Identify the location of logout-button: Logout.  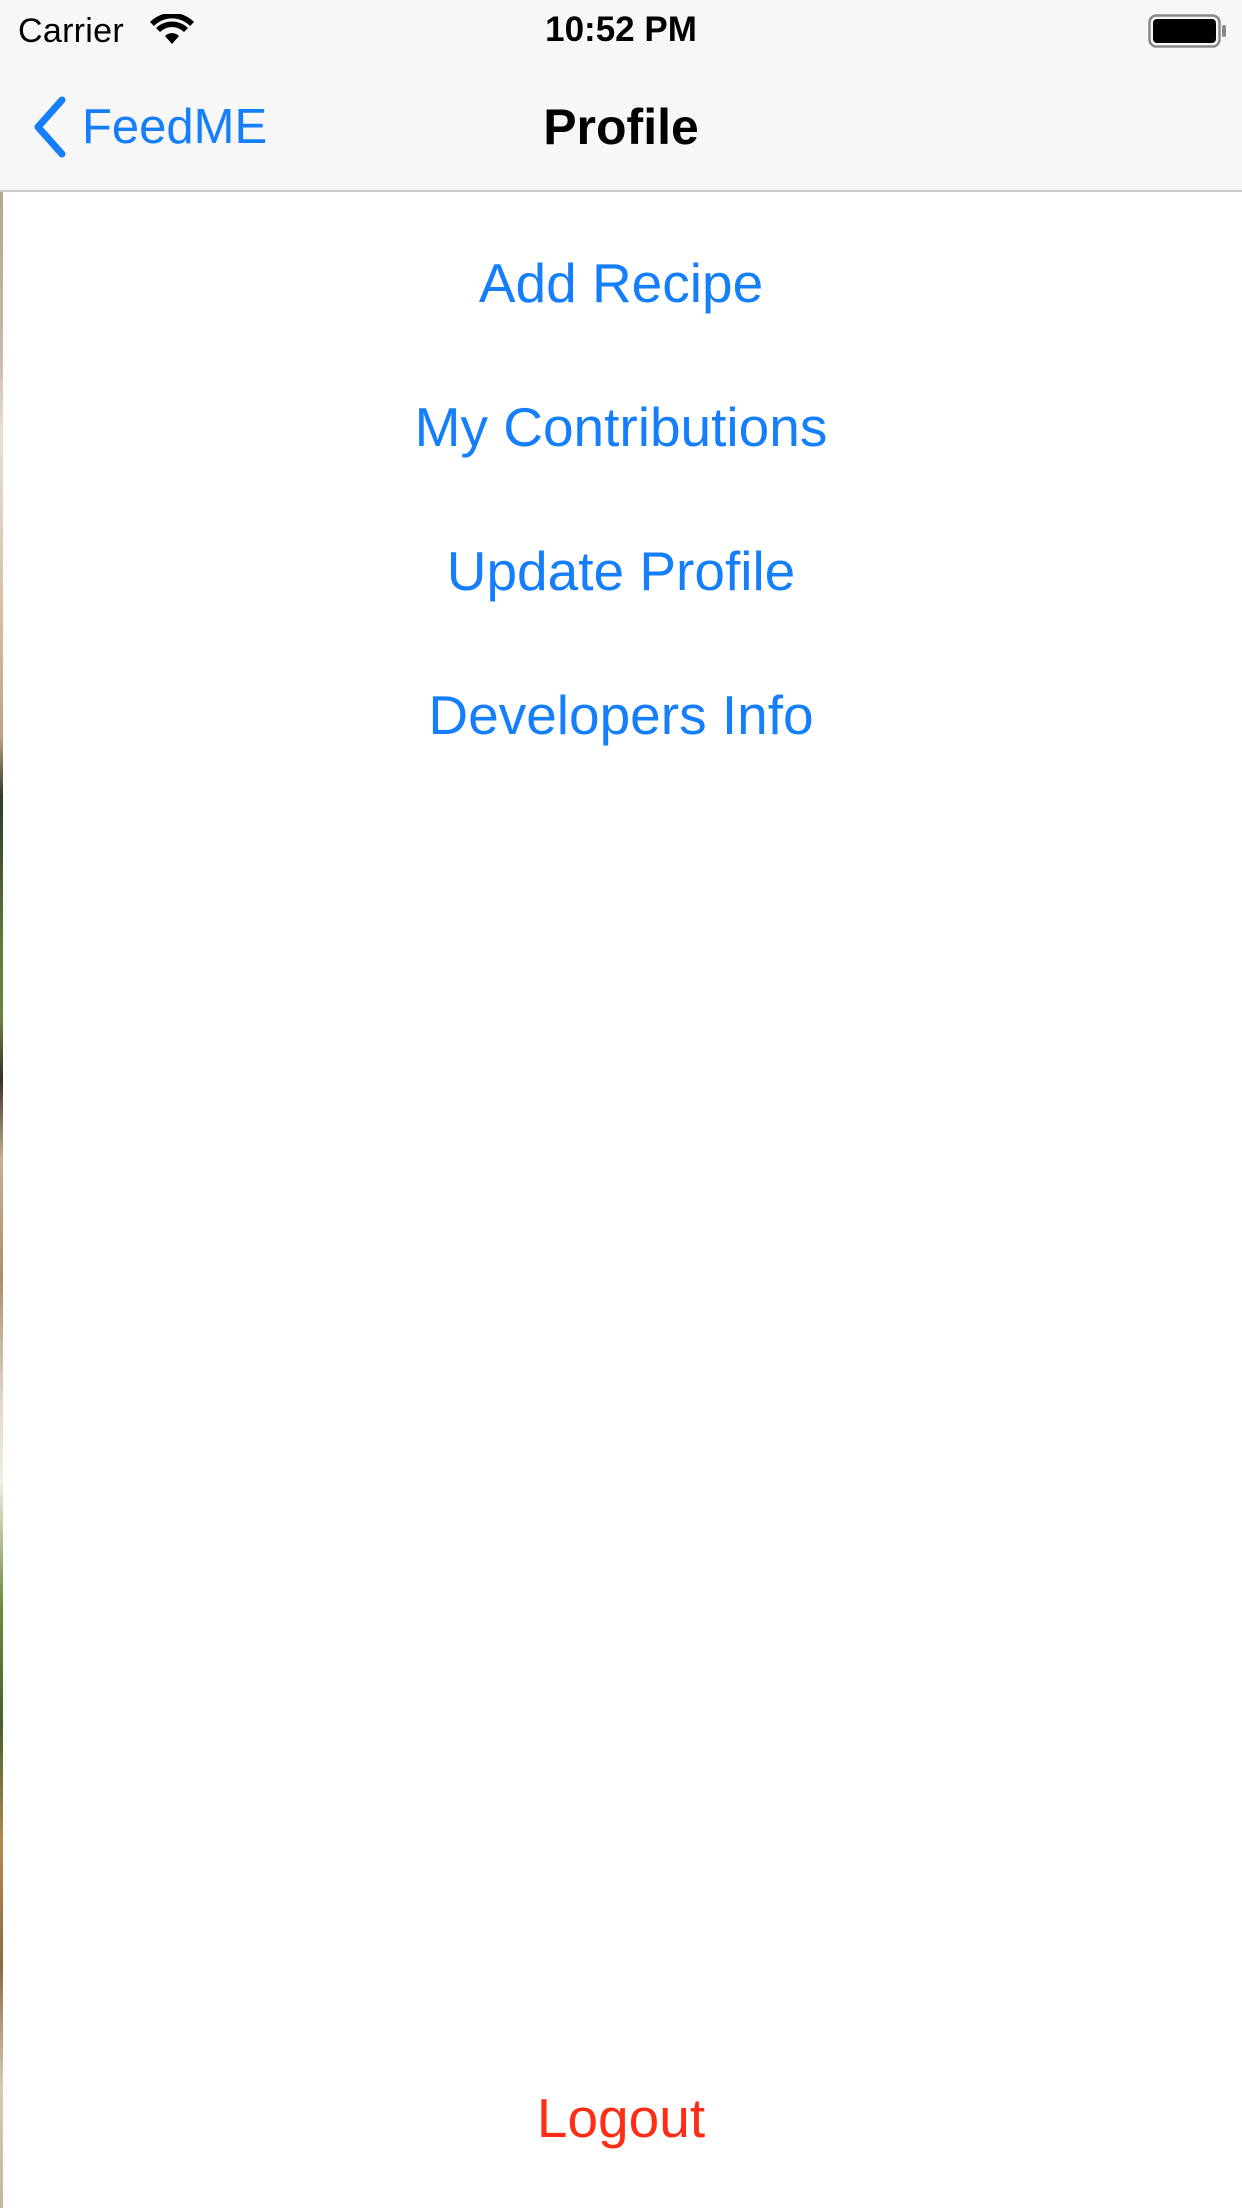
(621, 2118).